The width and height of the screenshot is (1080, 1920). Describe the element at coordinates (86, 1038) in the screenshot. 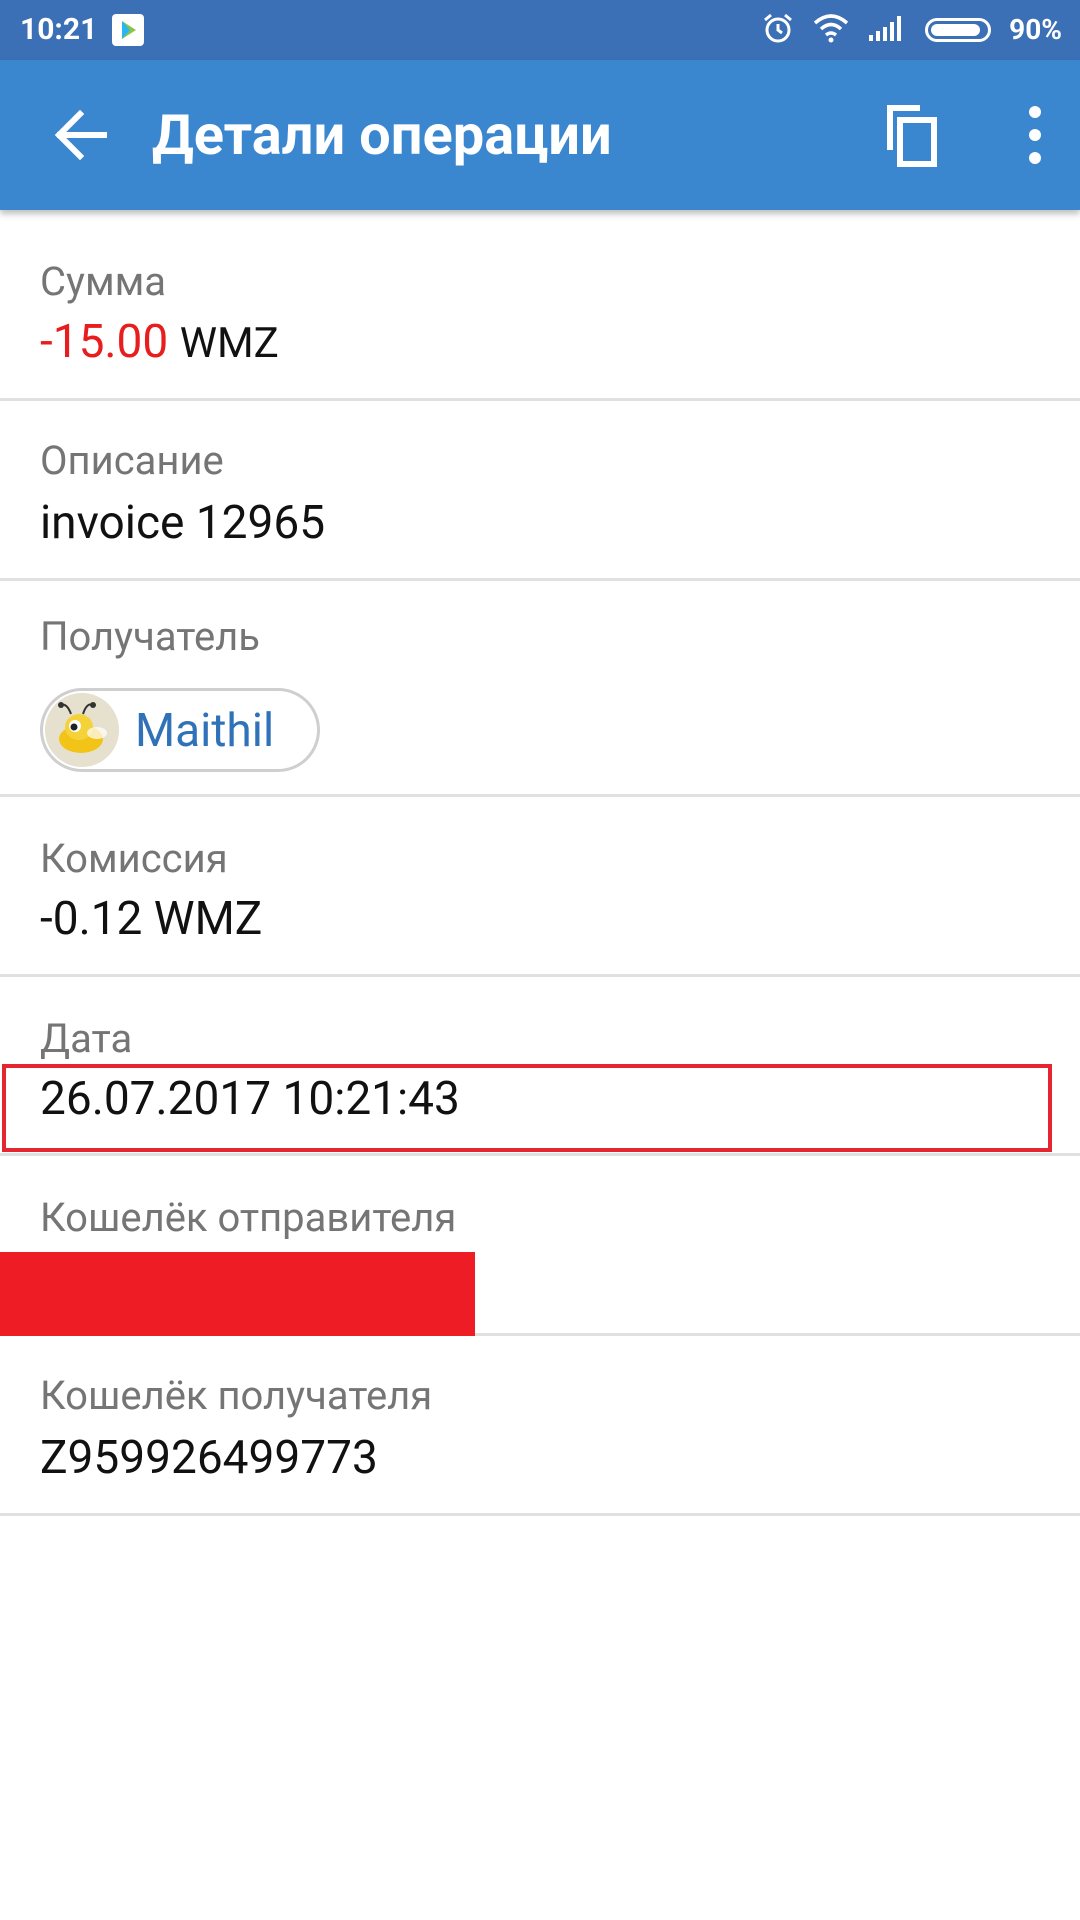

I see `date-label: Дата` at that location.